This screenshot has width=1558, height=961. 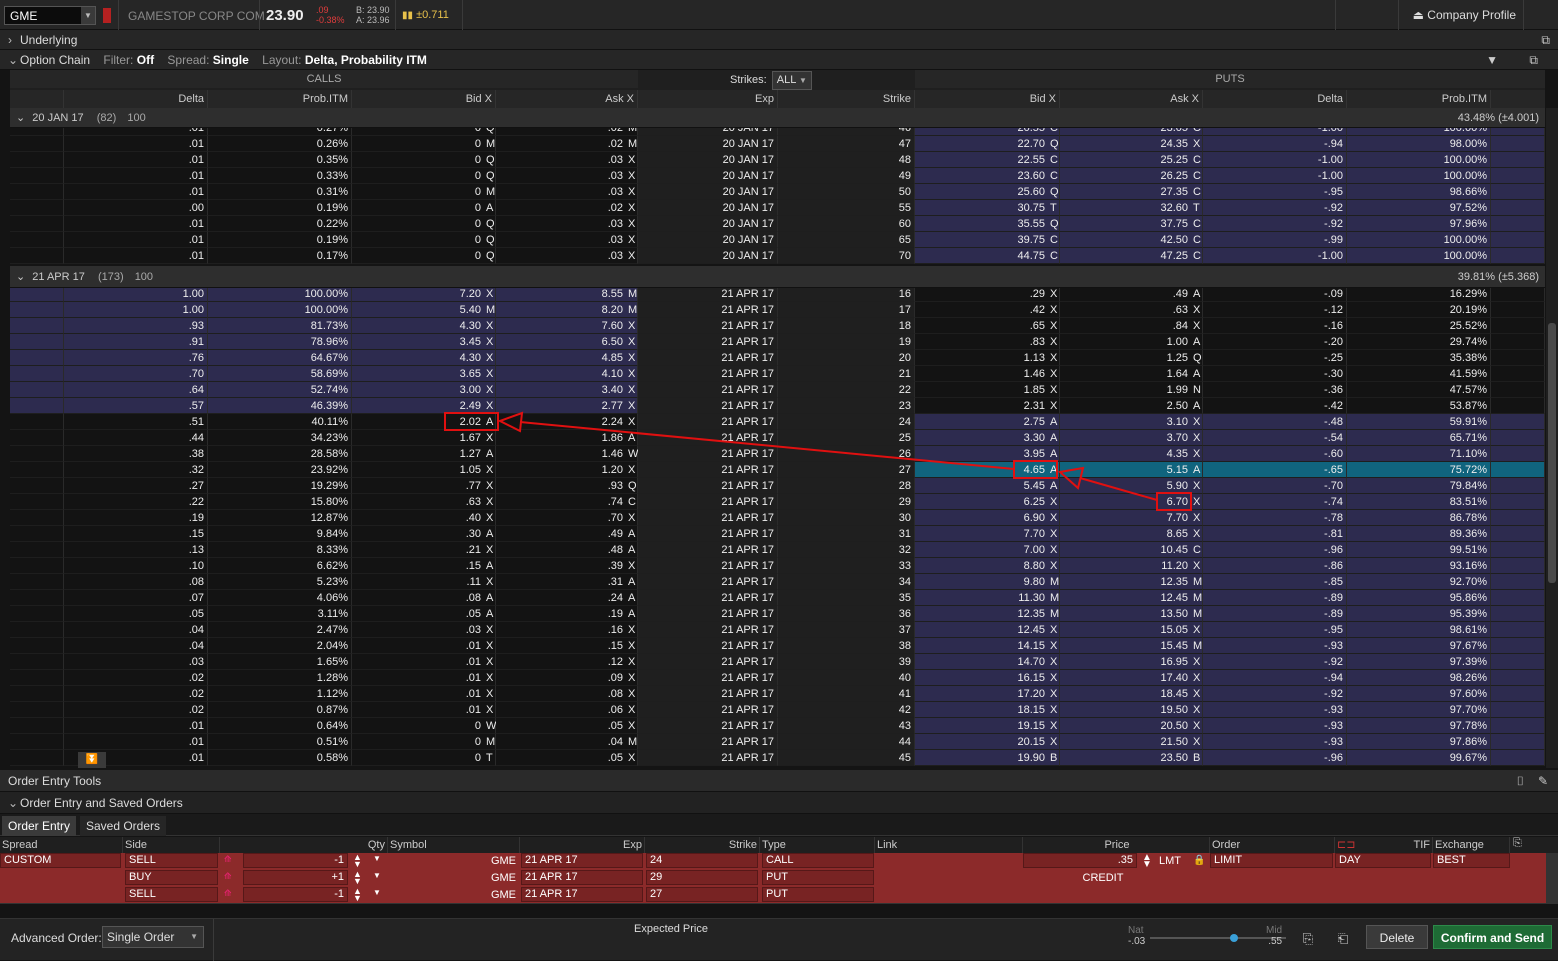 I want to click on tif-select: DAY, so click(x=1383, y=860).